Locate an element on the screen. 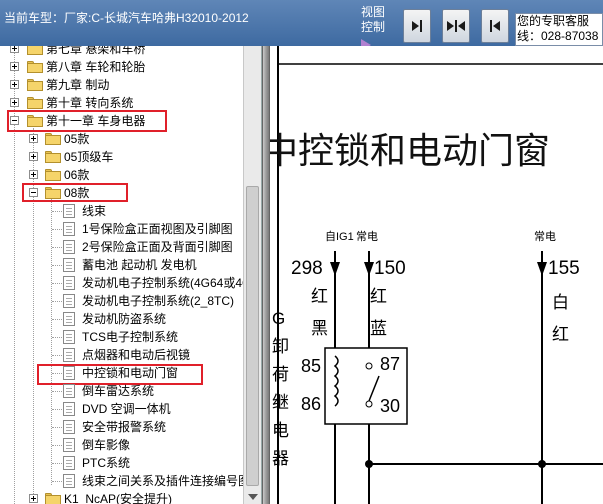 The image size is (603, 504). tree-item-doc: 蓄电池 起动机 发电机 is located at coordinates (121, 265).